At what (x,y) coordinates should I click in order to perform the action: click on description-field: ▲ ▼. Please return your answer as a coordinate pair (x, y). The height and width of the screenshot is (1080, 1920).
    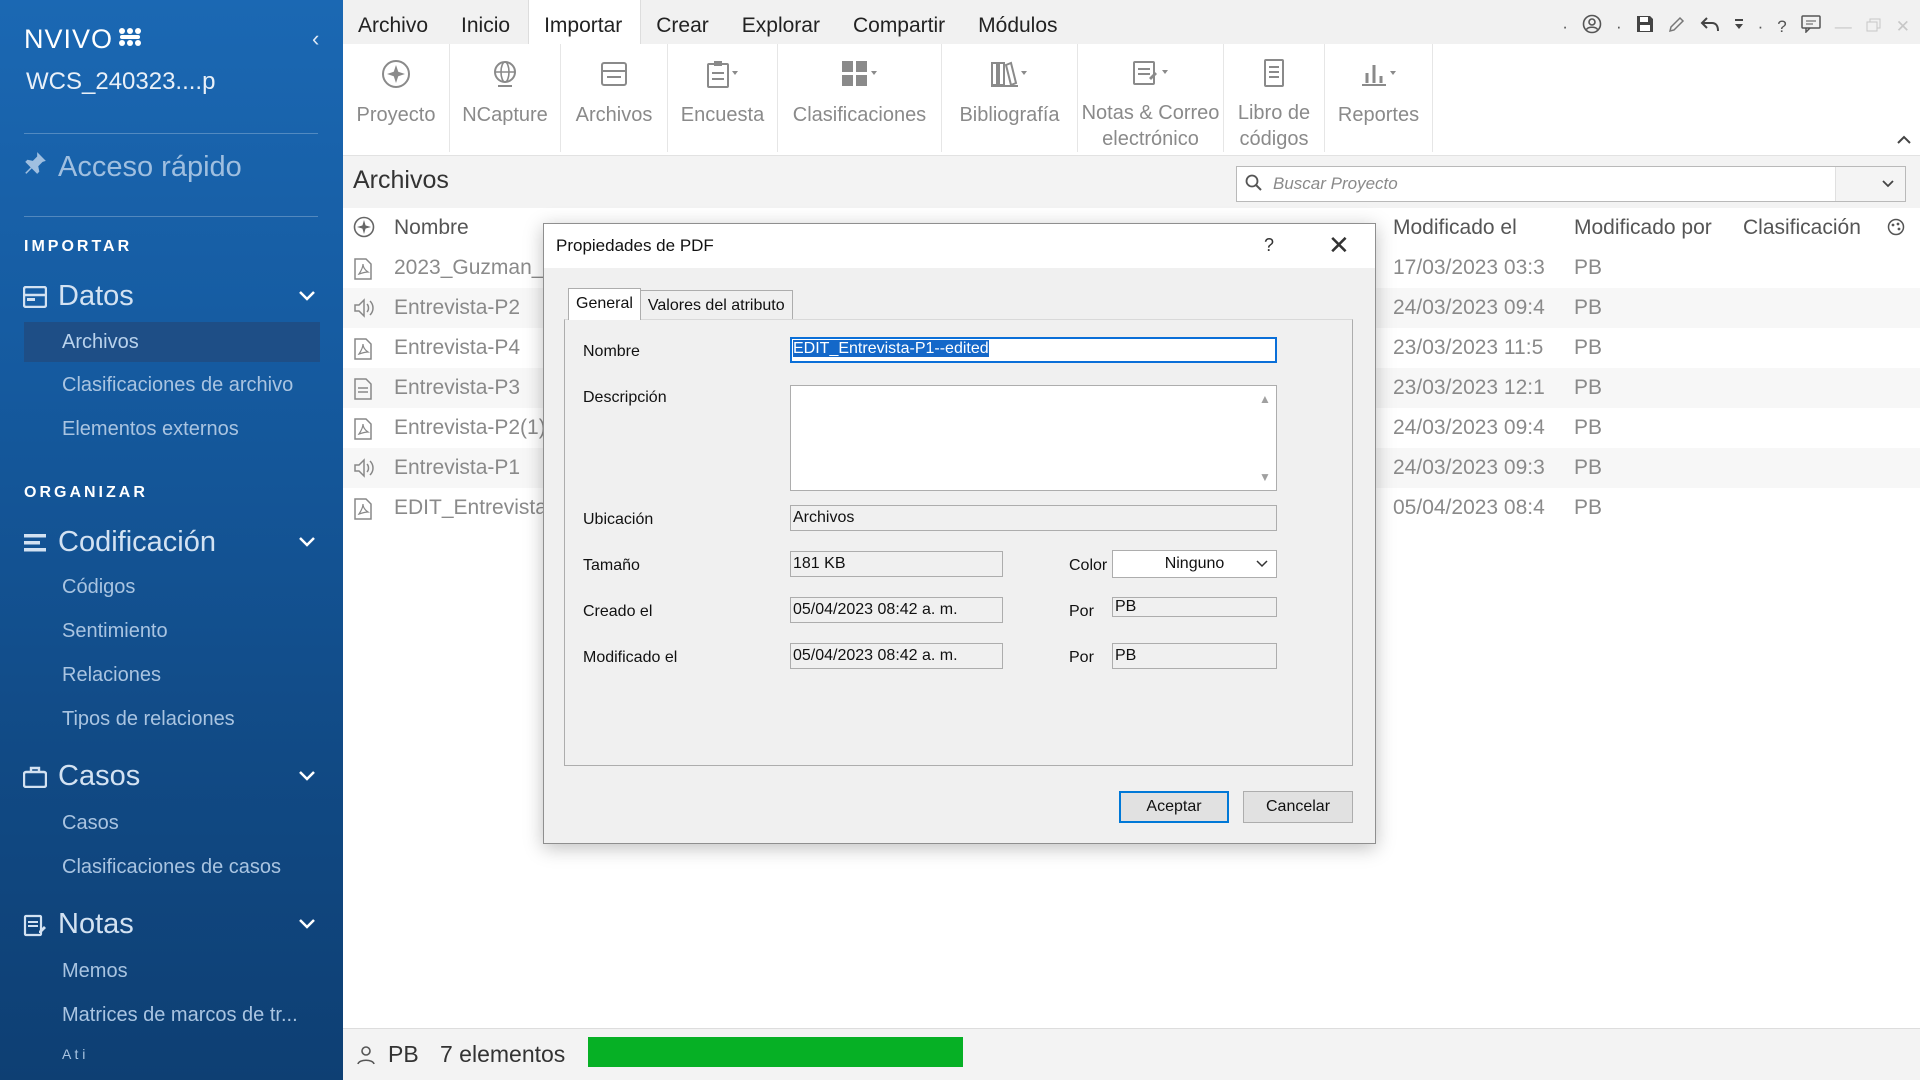
    Looking at the image, I should click on (1033, 438).